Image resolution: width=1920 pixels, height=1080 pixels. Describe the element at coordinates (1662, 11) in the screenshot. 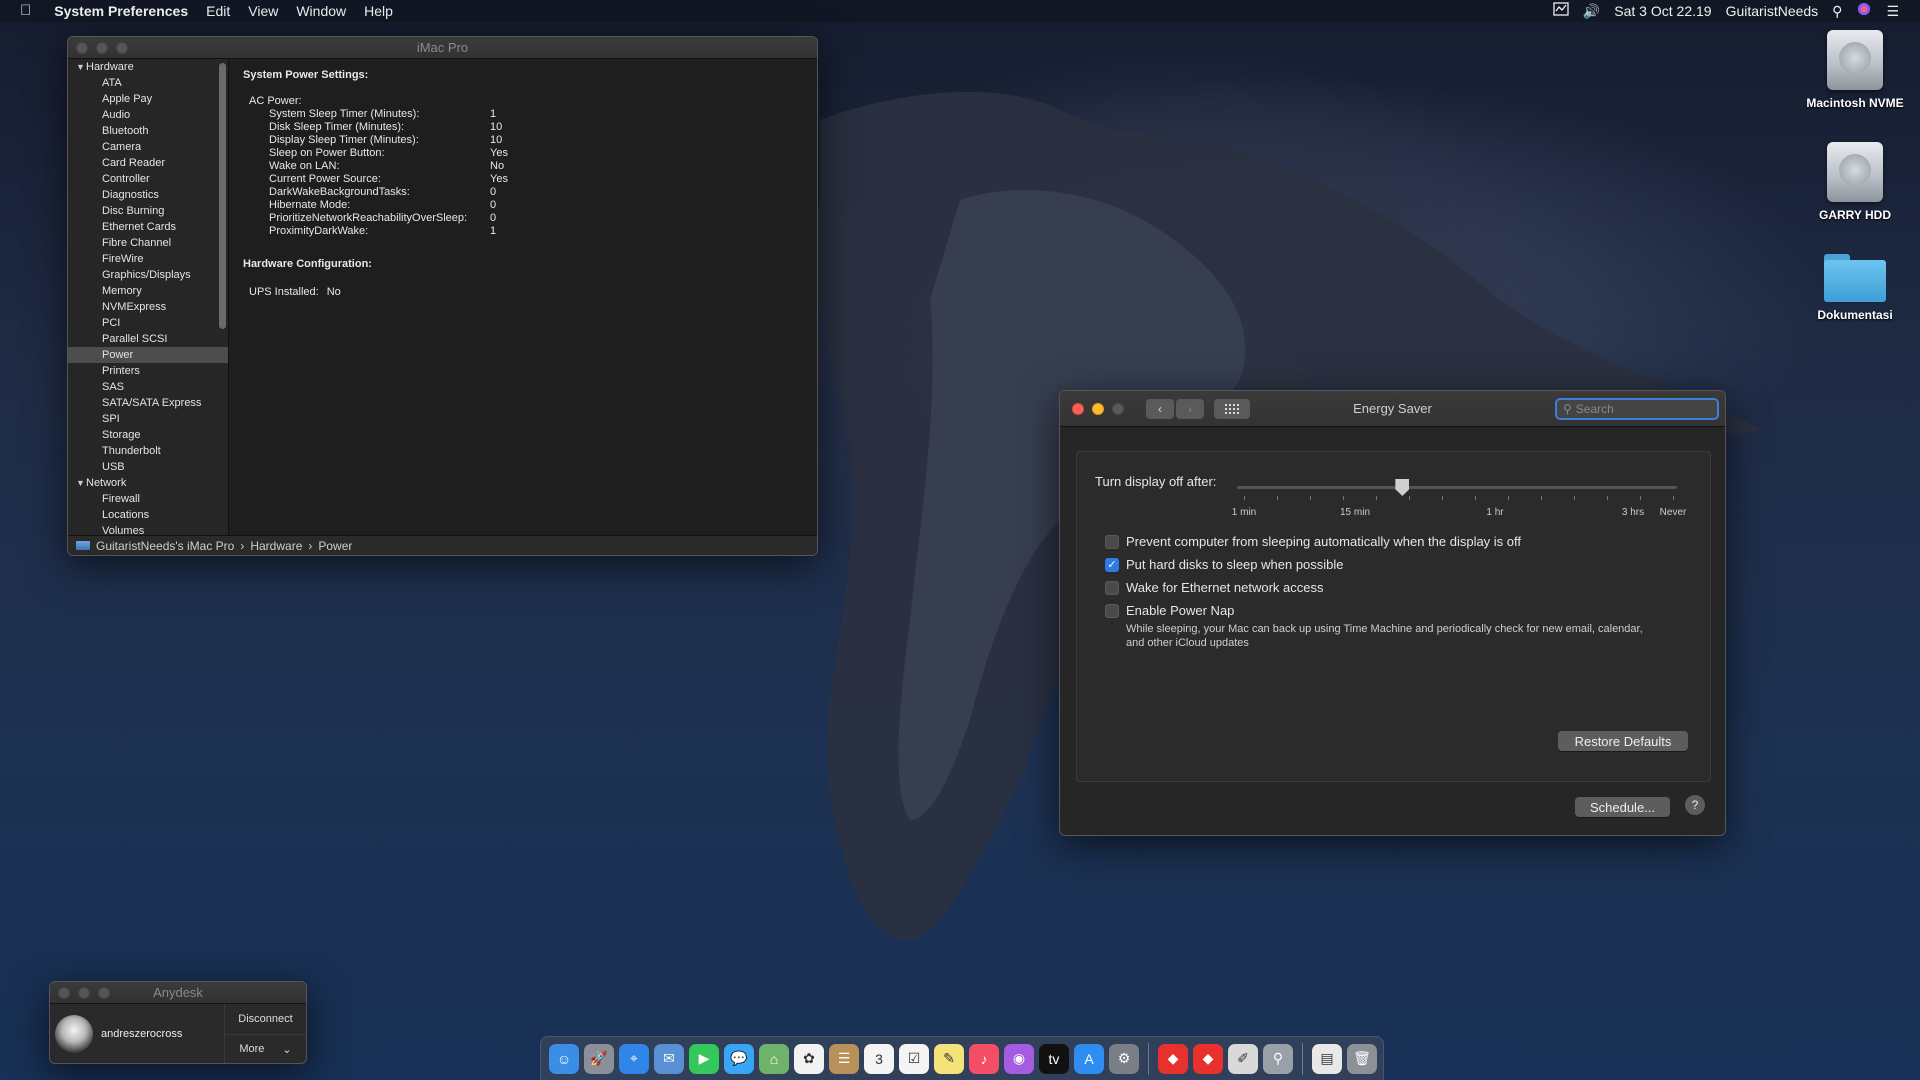

I see `menu-clock: Sat 3 Oct 22.19` at that location.